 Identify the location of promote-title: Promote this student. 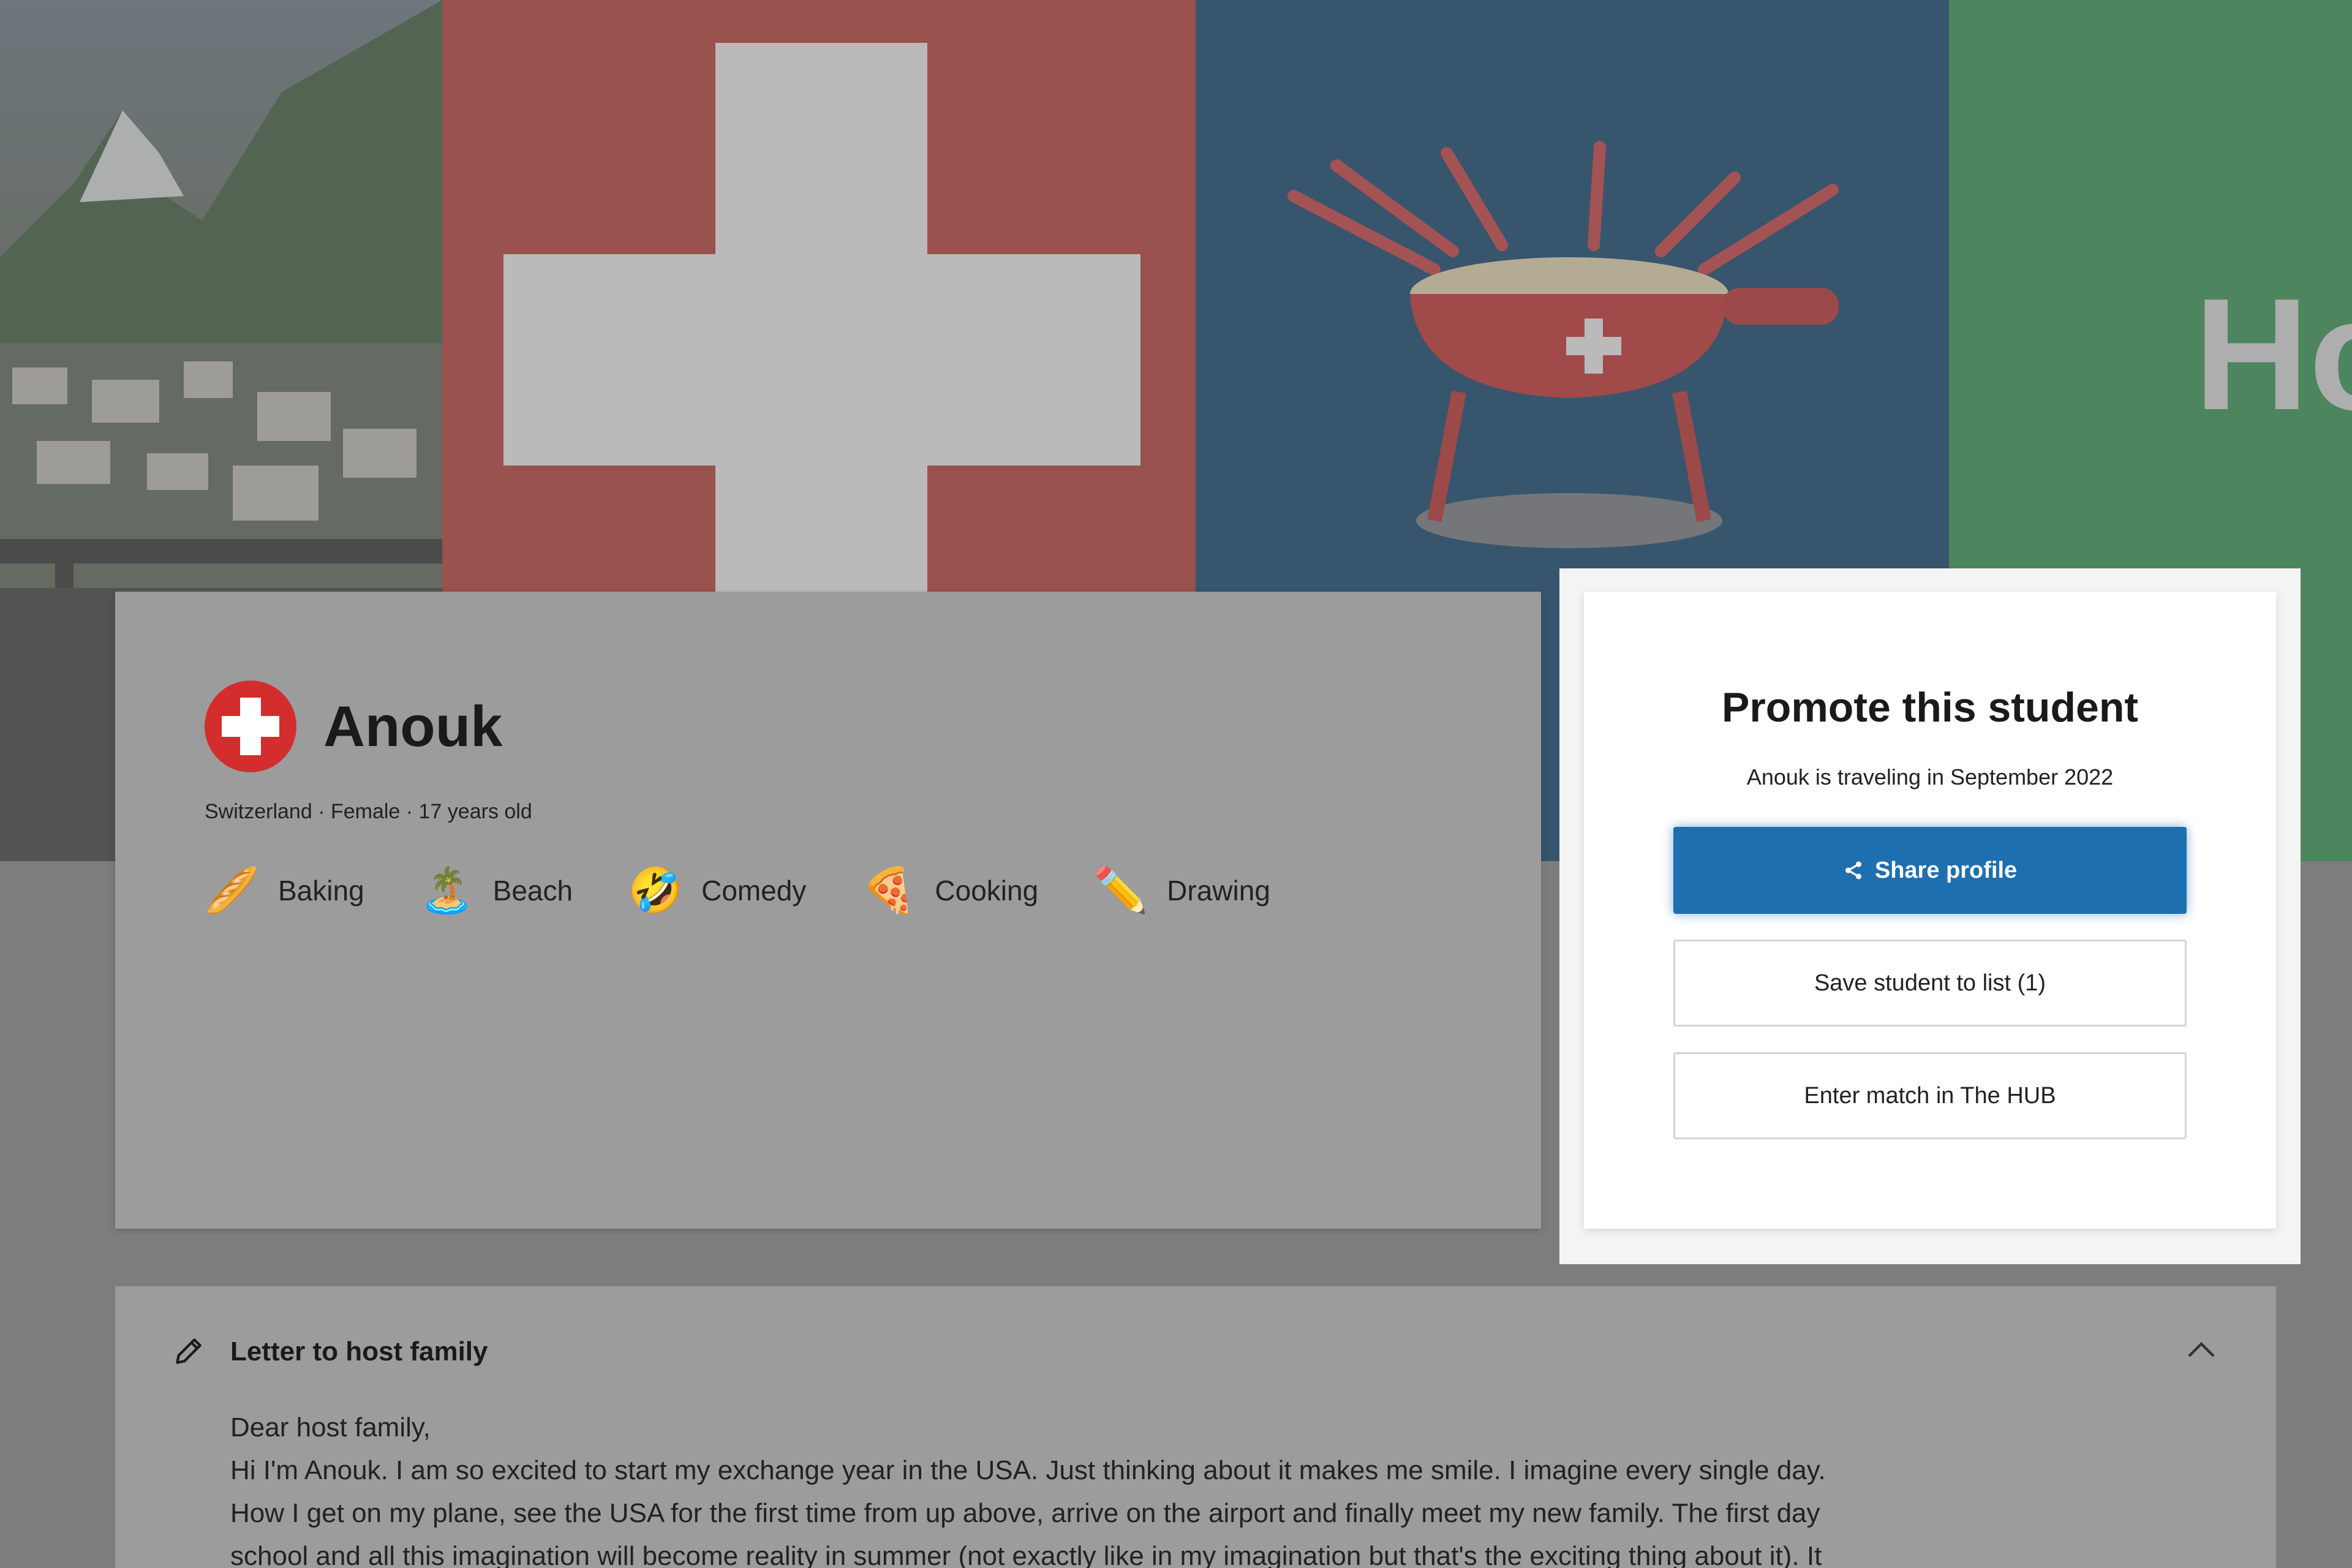
(1930, 707).